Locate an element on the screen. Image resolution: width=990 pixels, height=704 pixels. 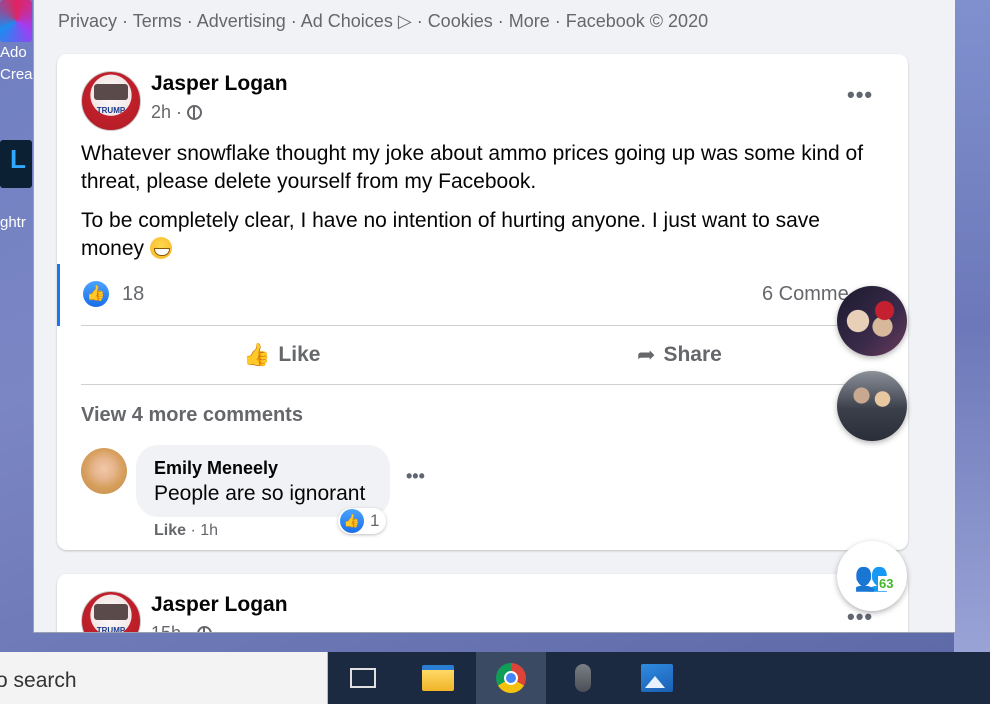
comment-like-button: Like is located at coordinates (170, 530).